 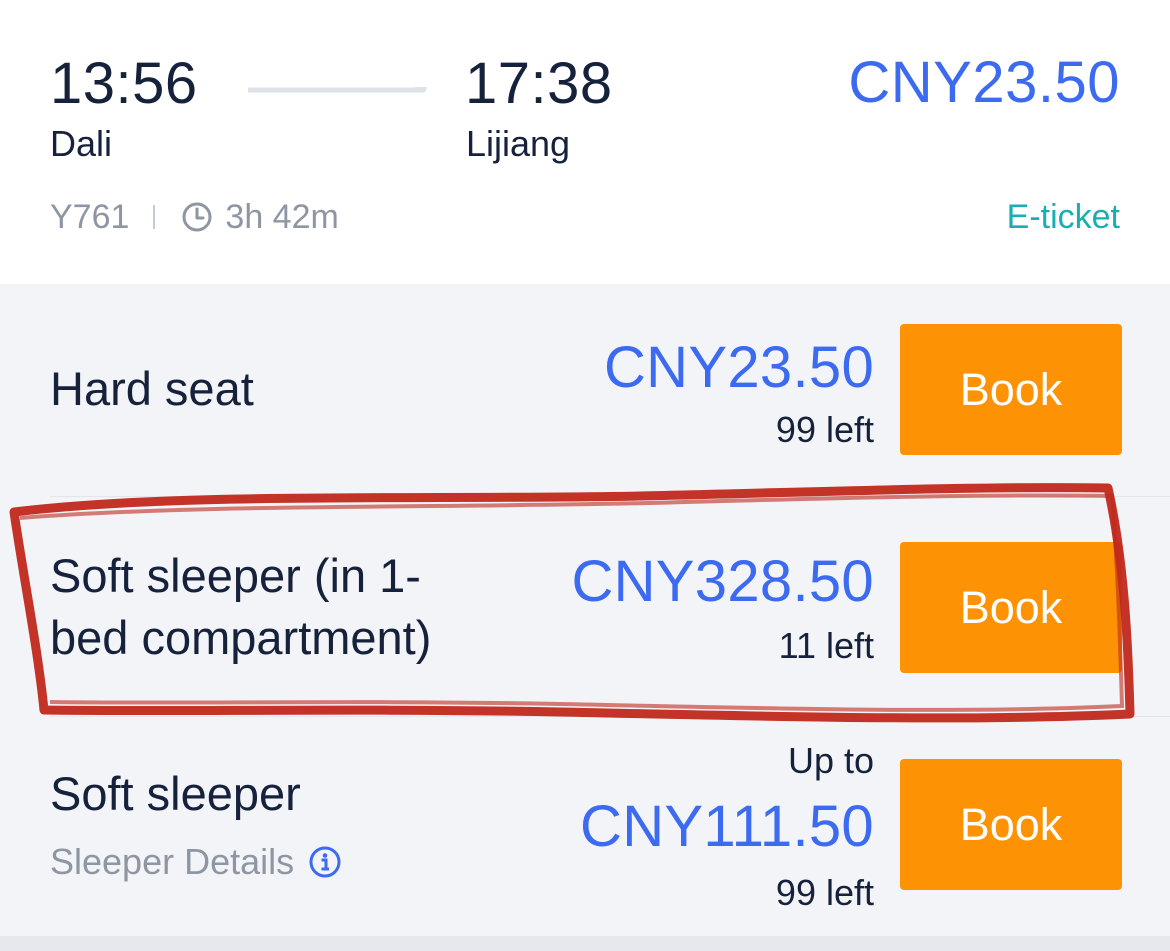 I want to click on seat-price: CNY23.50, so click(x=739, y=367).